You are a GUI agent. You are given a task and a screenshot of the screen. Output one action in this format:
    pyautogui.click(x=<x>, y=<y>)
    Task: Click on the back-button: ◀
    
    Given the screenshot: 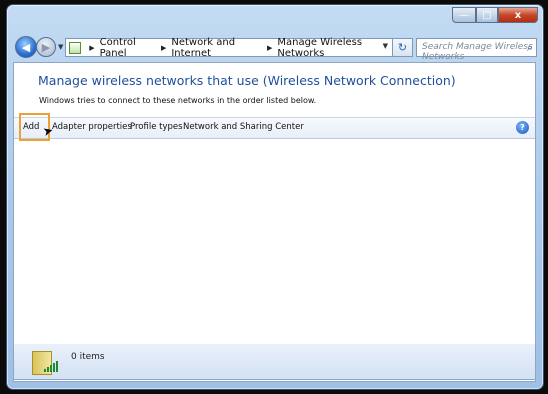 What is the action you would take?
    pyautogui.click(x=26, y=47)
    